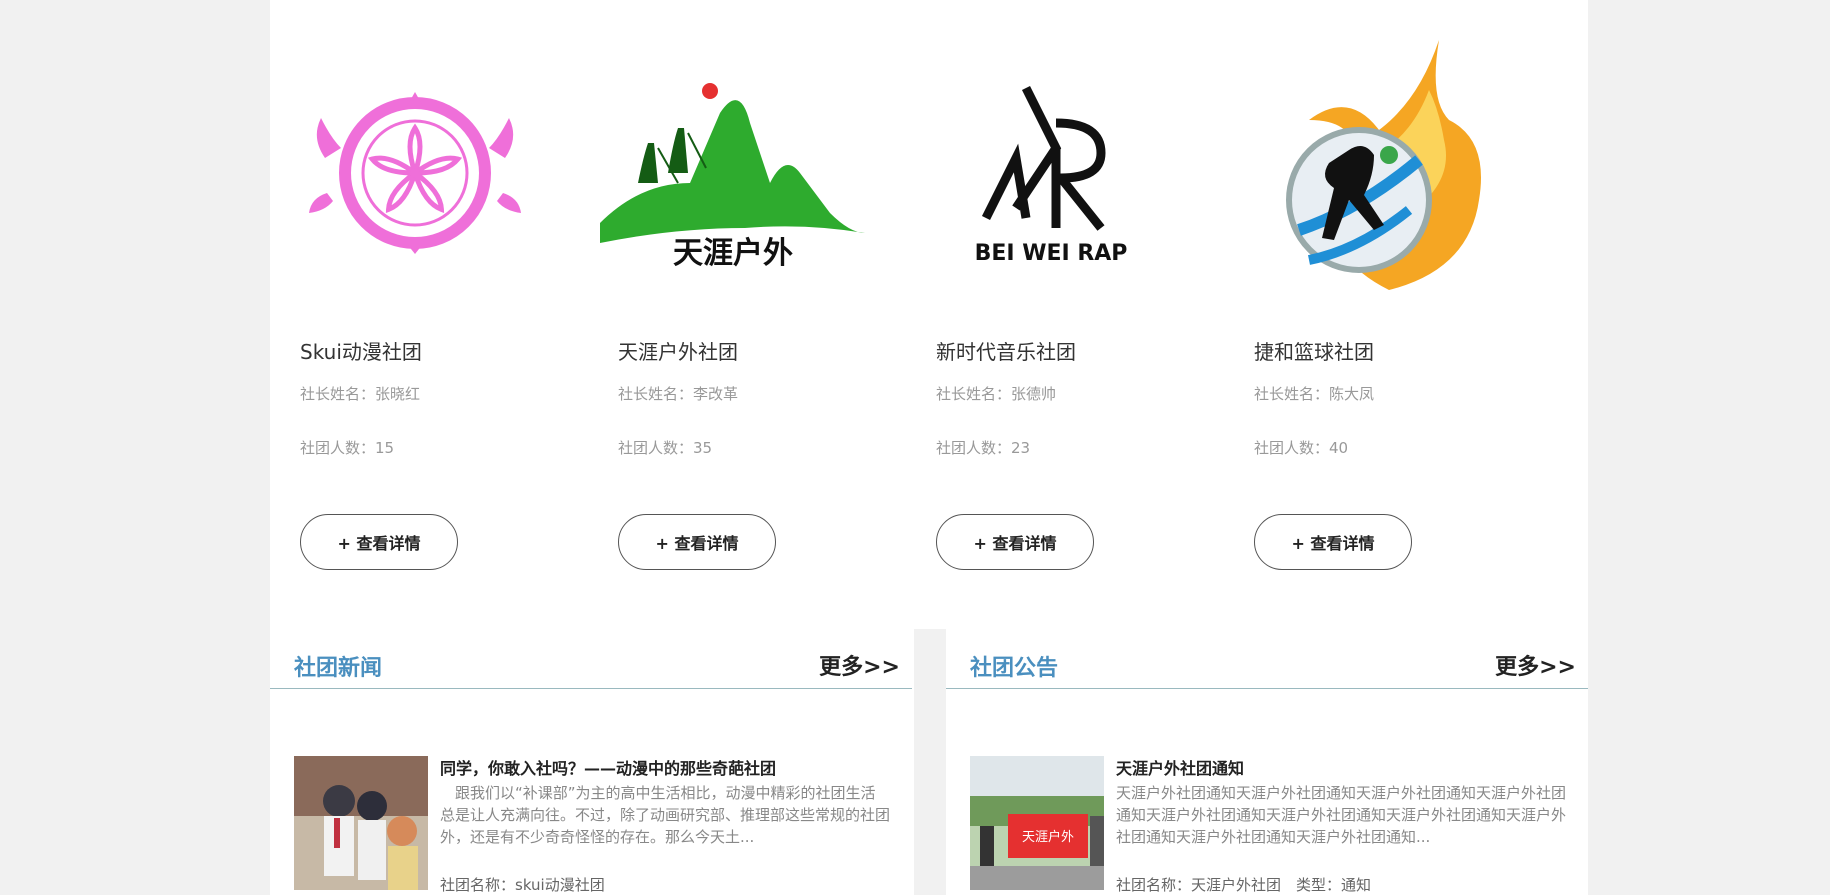 This screenshot has width=1830, height=895. Describe the element at coordinates (859, 665) in the screenshot. I see `news-more-link: 更多>>` at that location.